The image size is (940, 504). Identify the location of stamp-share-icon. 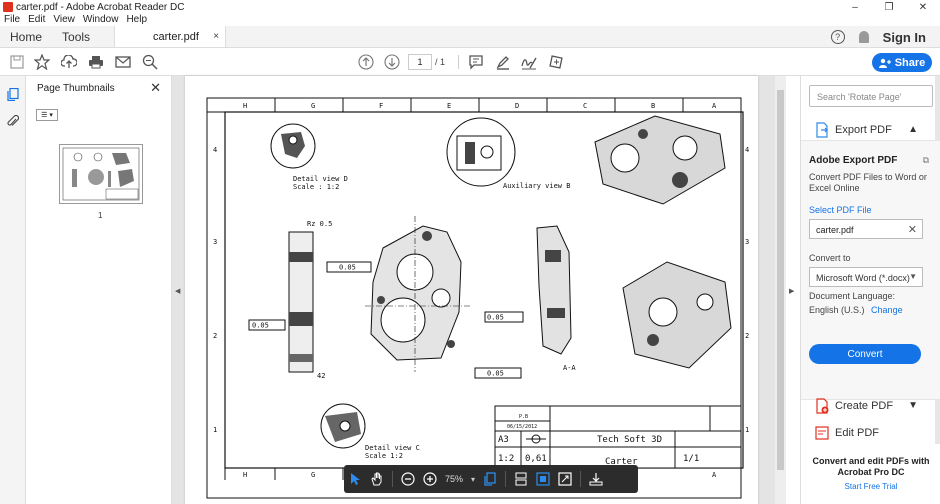
(556, 62).